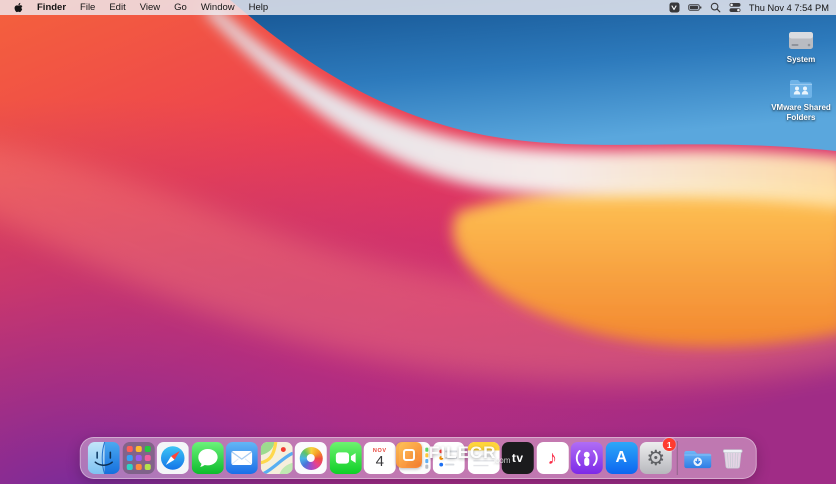 This screenshot has height=484, width=836. I want to click on menu-bar-clock: Thu Nov 4 7:54 PM, so click(789, 8).